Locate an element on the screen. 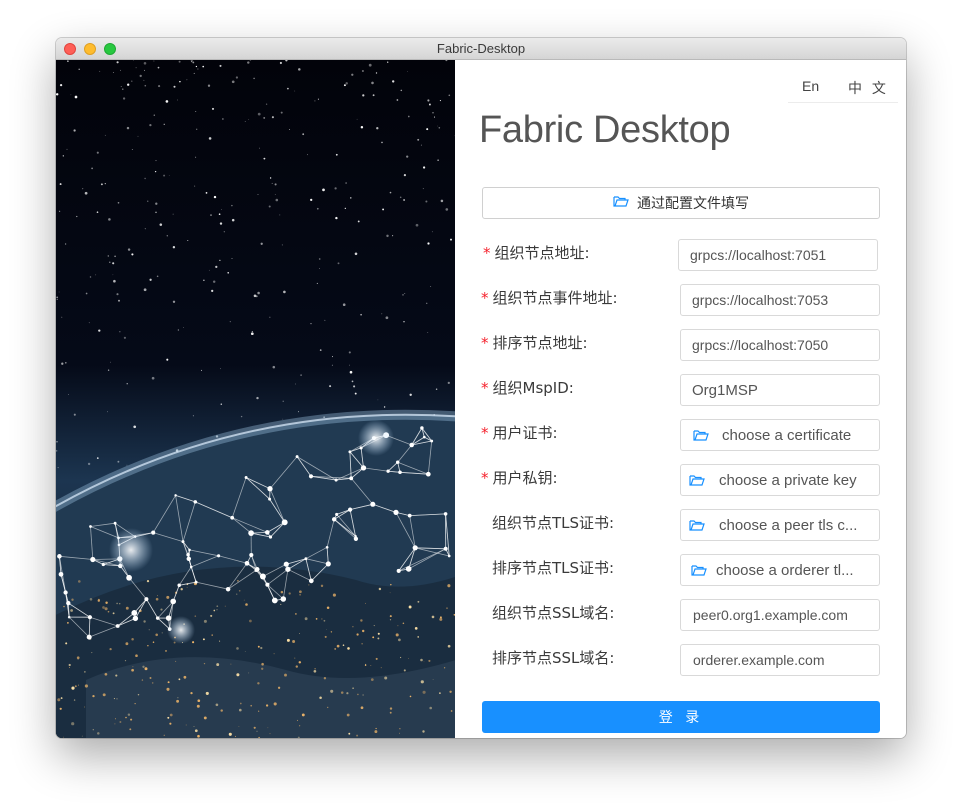 Image resolution: width=962 pixels, height=812 pixels. msp-id-input: Org1MSP is located at coordinates (780, 390).